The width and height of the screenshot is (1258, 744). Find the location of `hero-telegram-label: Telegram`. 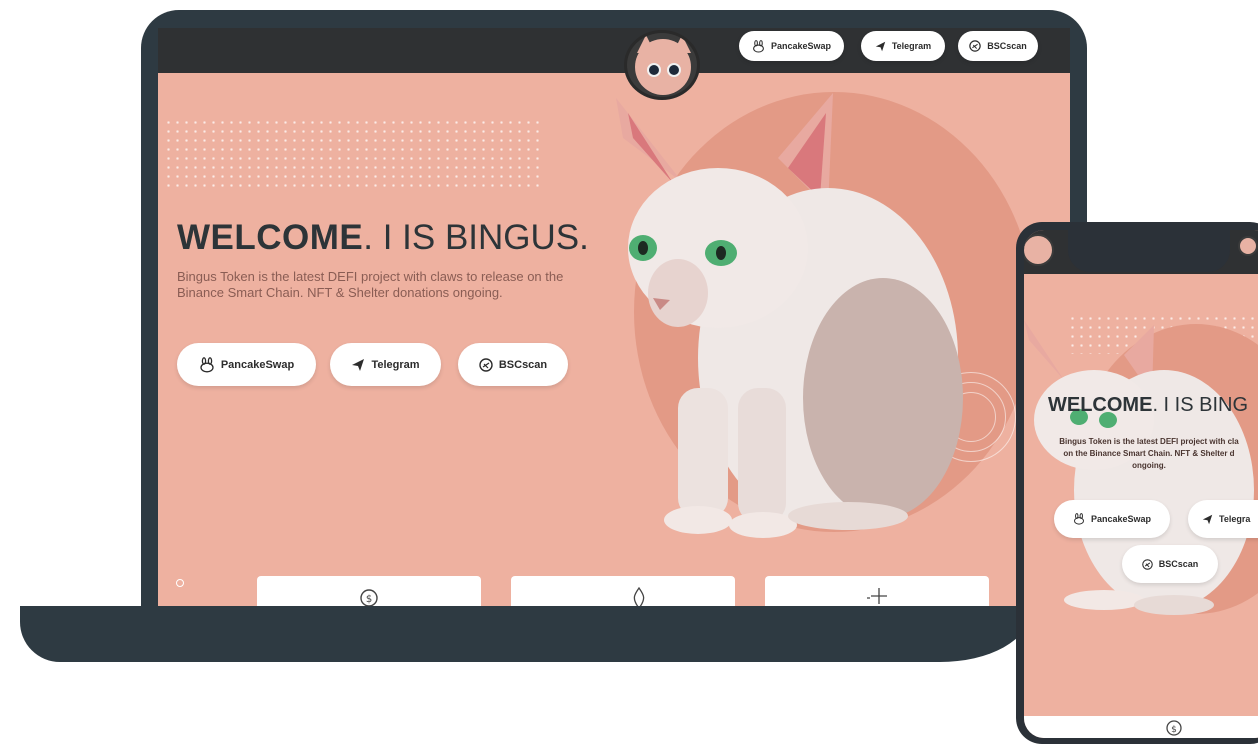

hero-telegram-label: Telegram is located at coordinates (395, 364).